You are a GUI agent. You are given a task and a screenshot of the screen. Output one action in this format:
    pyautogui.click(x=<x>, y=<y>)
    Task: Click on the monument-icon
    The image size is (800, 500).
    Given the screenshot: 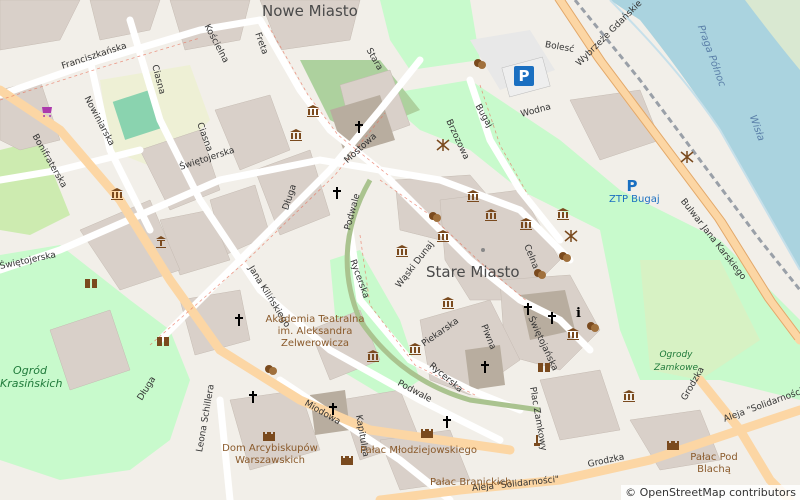 What is the action you would take?
    pyautogui.click(x=537, y=440)
    